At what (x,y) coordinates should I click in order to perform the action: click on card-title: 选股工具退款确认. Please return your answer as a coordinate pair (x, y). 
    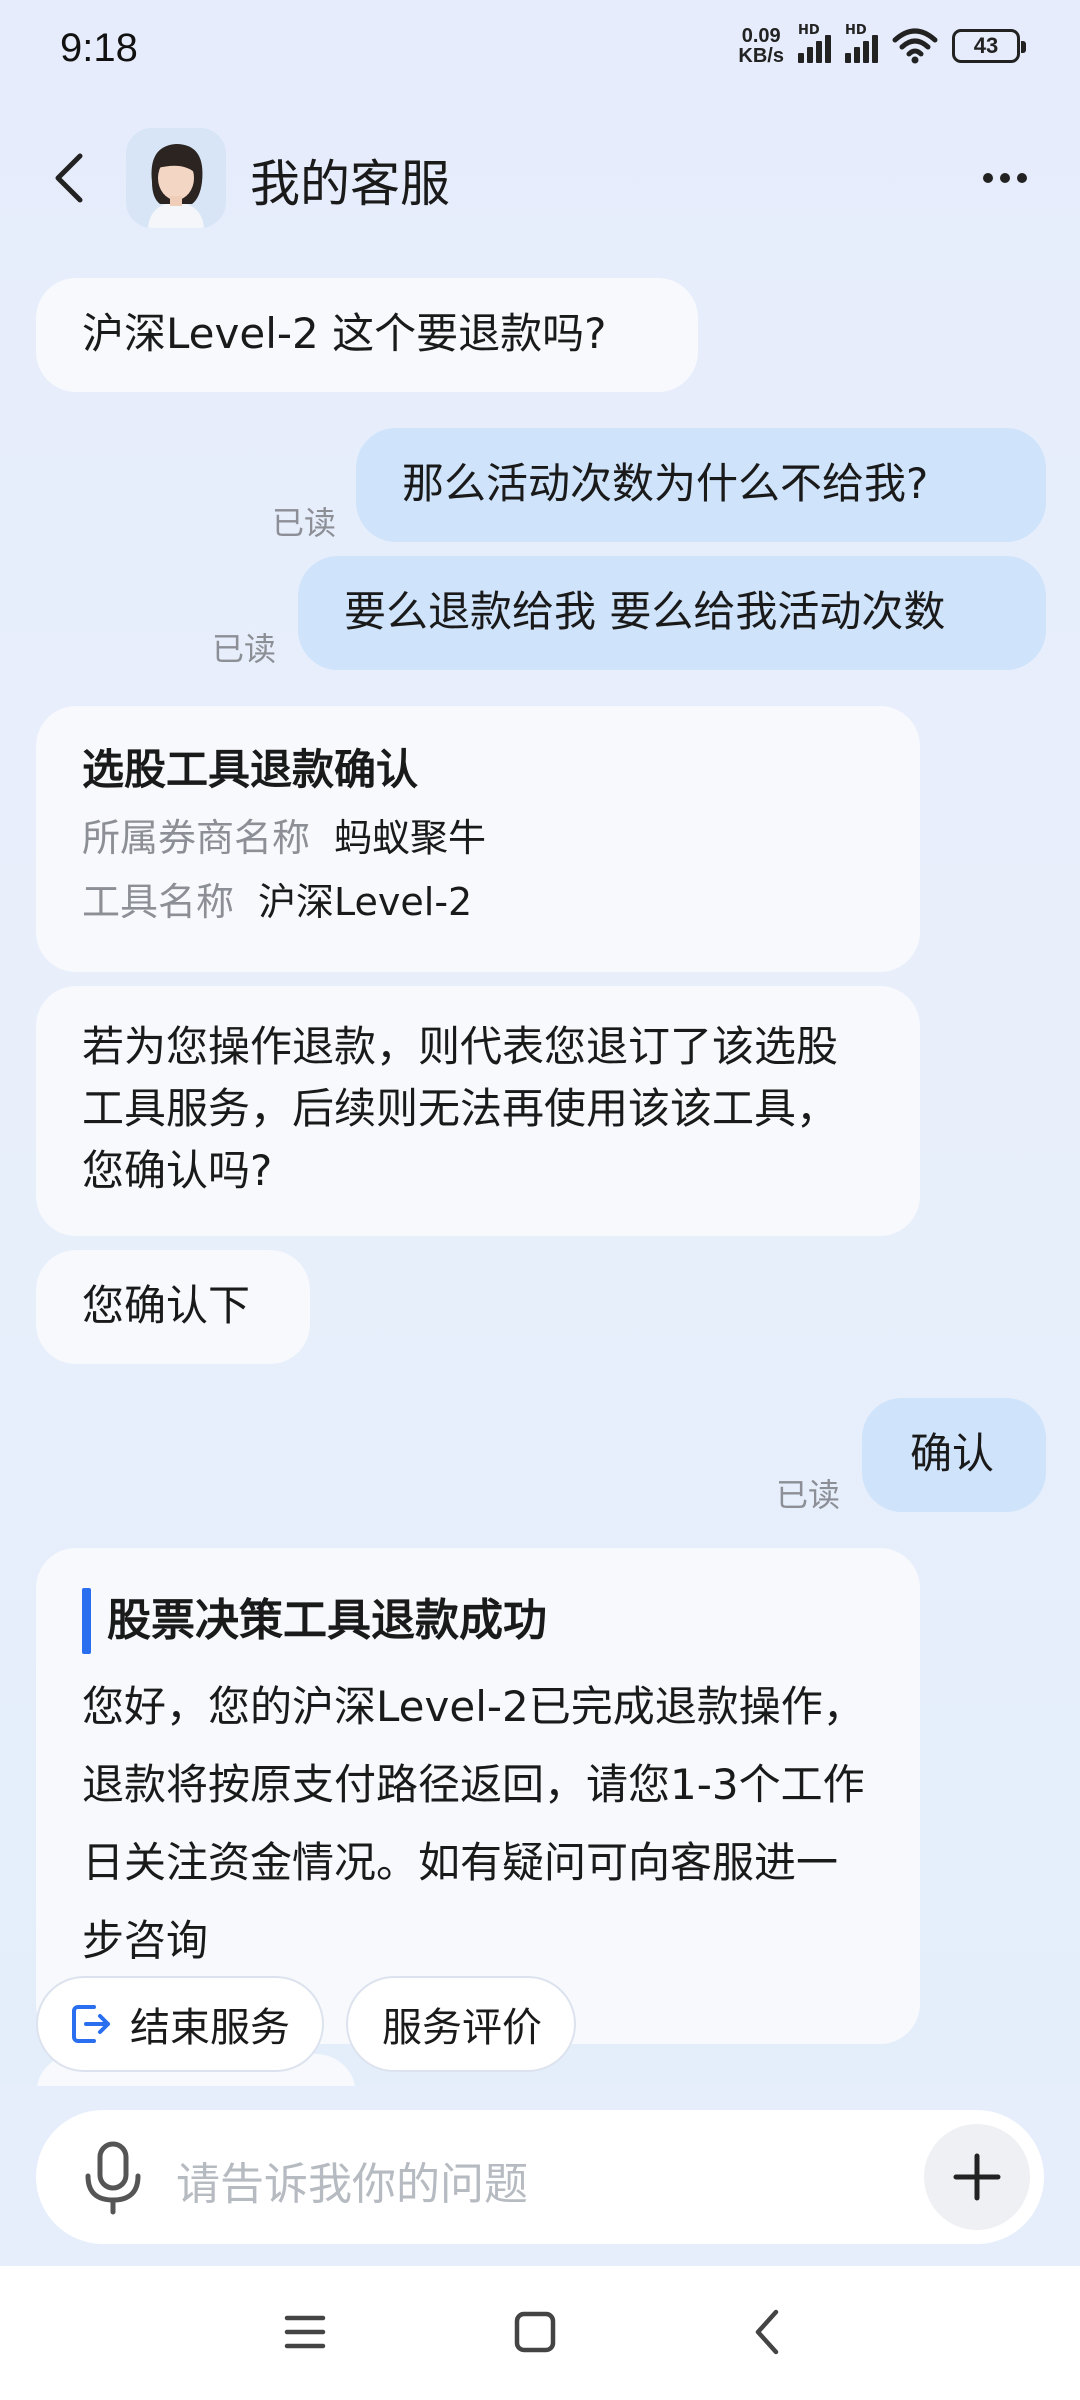
    Looking at the image, I should click on (250, 769).